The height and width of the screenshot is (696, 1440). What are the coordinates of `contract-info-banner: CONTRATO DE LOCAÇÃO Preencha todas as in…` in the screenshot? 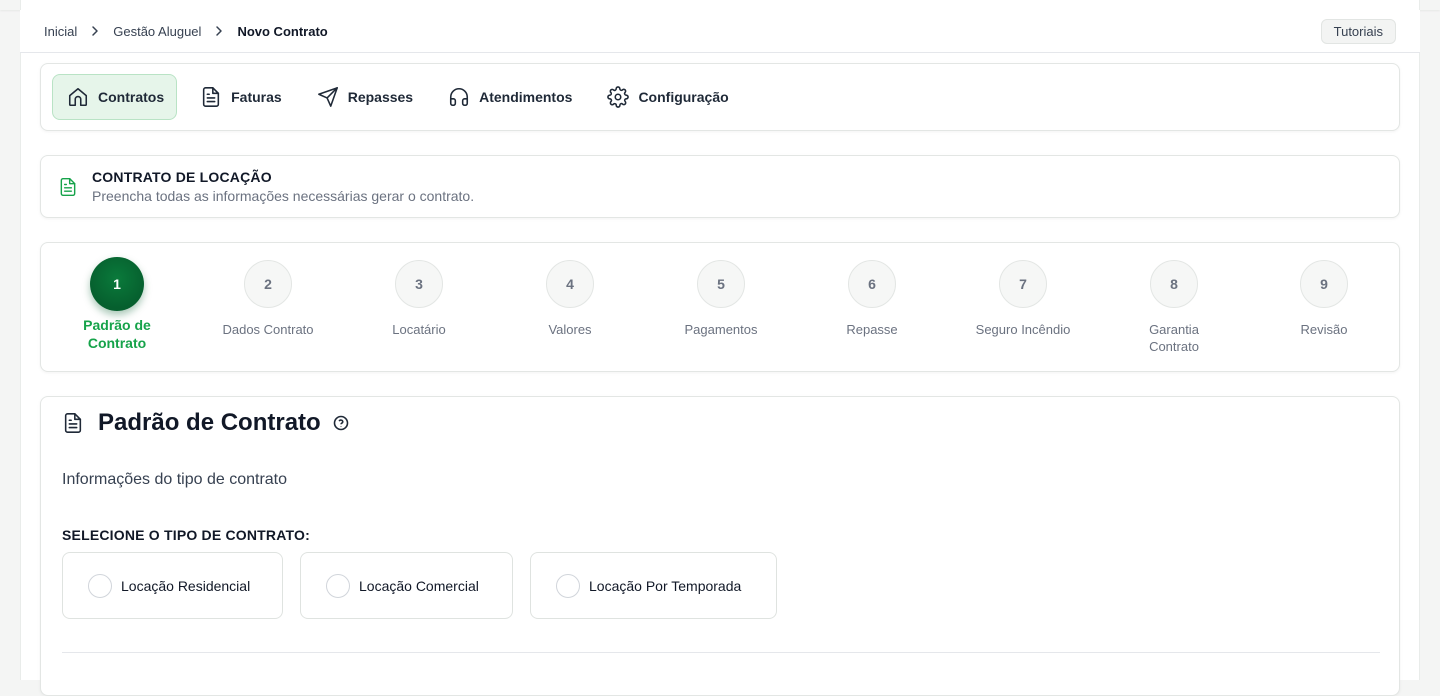 It's located at (720, 186).